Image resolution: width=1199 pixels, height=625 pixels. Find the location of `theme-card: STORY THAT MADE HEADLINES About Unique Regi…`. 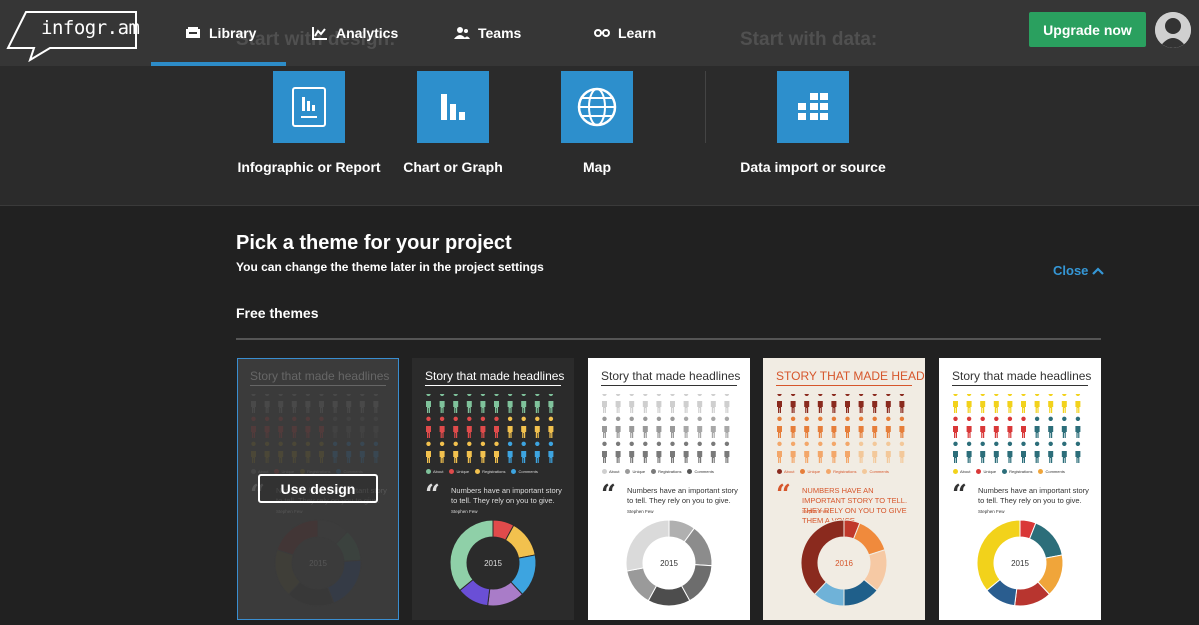

theme-card: STORY THAT MADE HEADLINES About Unique Regi… is located at coordinates (844, 489).